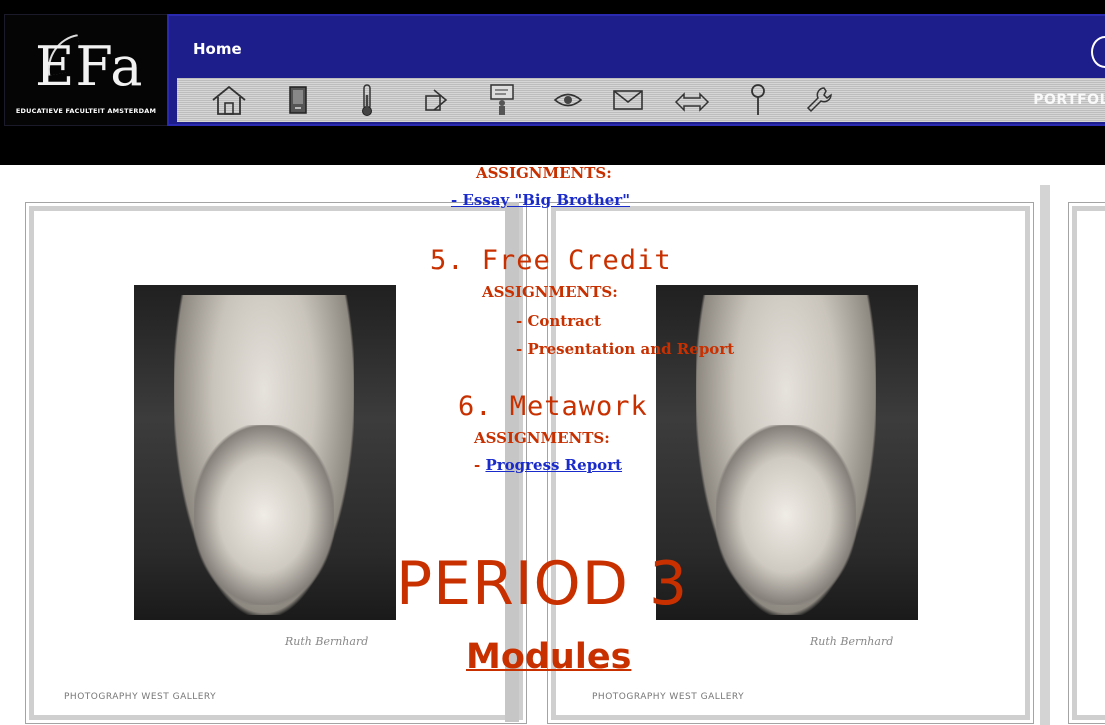  I want to click on logo-mark: EFa, so click(89, 66).